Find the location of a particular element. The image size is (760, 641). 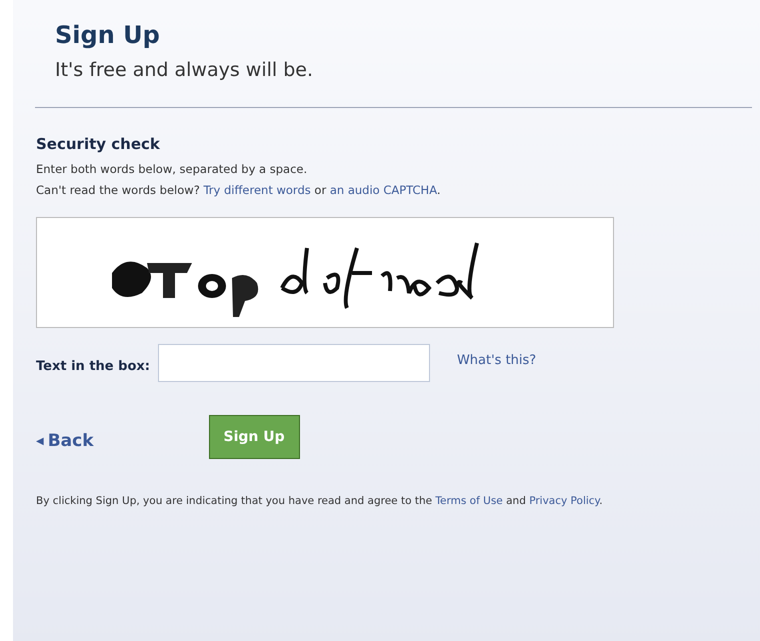

instruction-text: Enter both words below, separated by a space. is located at coordinates (172, 169).